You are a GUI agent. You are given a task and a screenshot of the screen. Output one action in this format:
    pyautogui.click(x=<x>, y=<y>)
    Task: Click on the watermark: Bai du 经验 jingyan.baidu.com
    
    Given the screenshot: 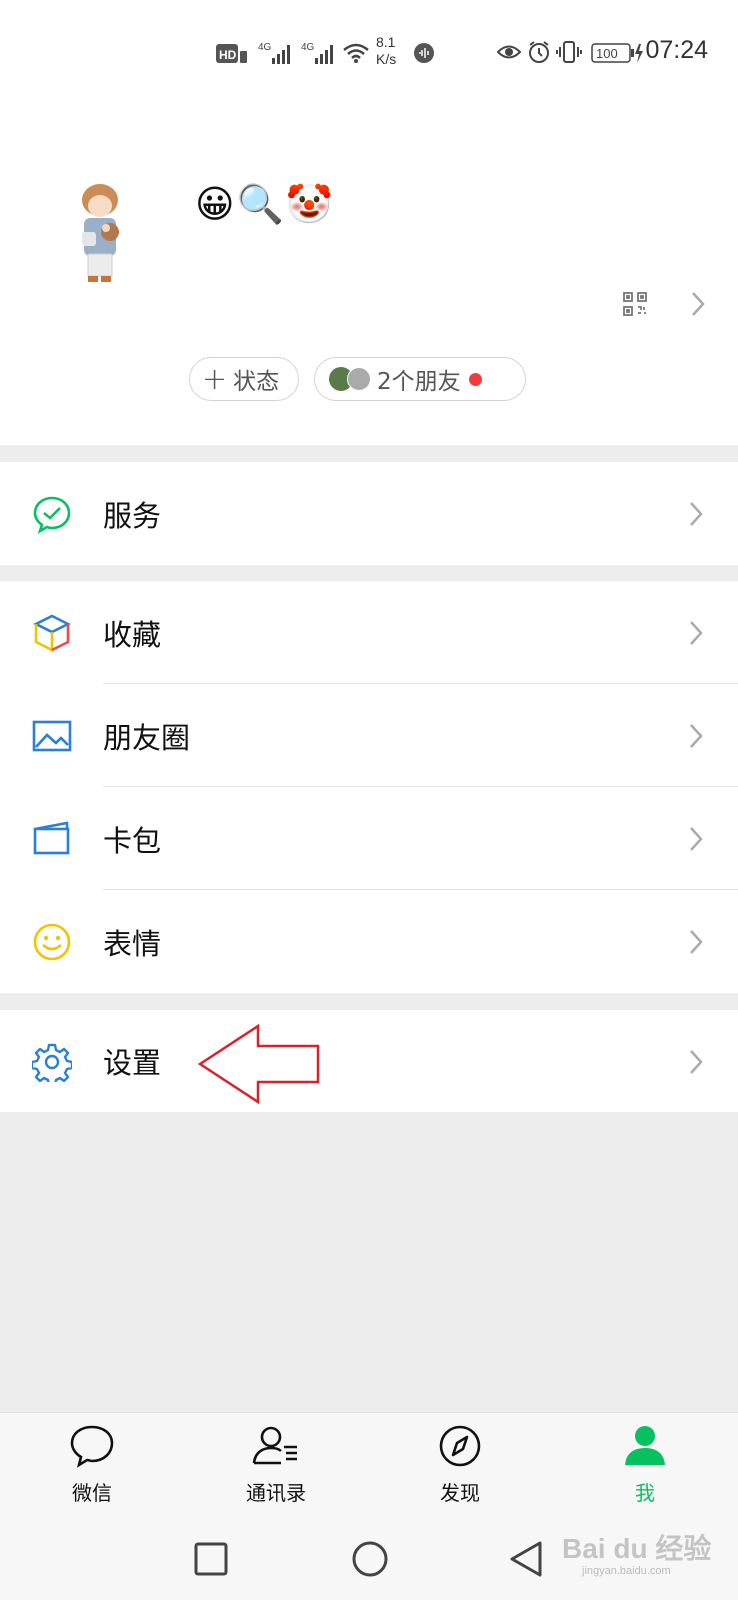 What is the action you would take?
    pyautogui.click(x=636, y=1552)
    